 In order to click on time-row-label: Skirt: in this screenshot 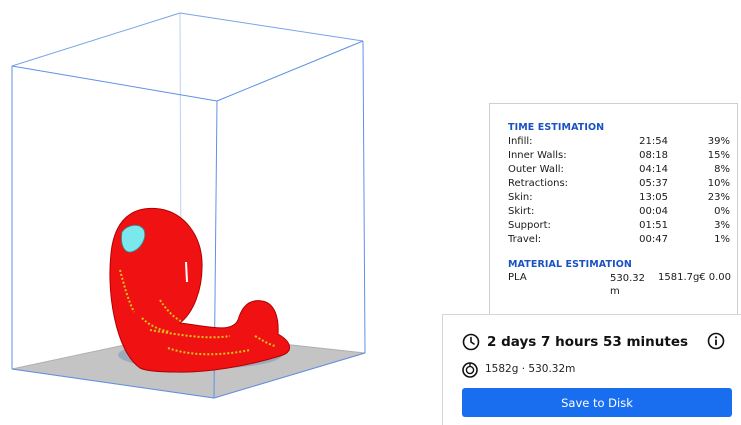, I will do `click(521, 211)`.